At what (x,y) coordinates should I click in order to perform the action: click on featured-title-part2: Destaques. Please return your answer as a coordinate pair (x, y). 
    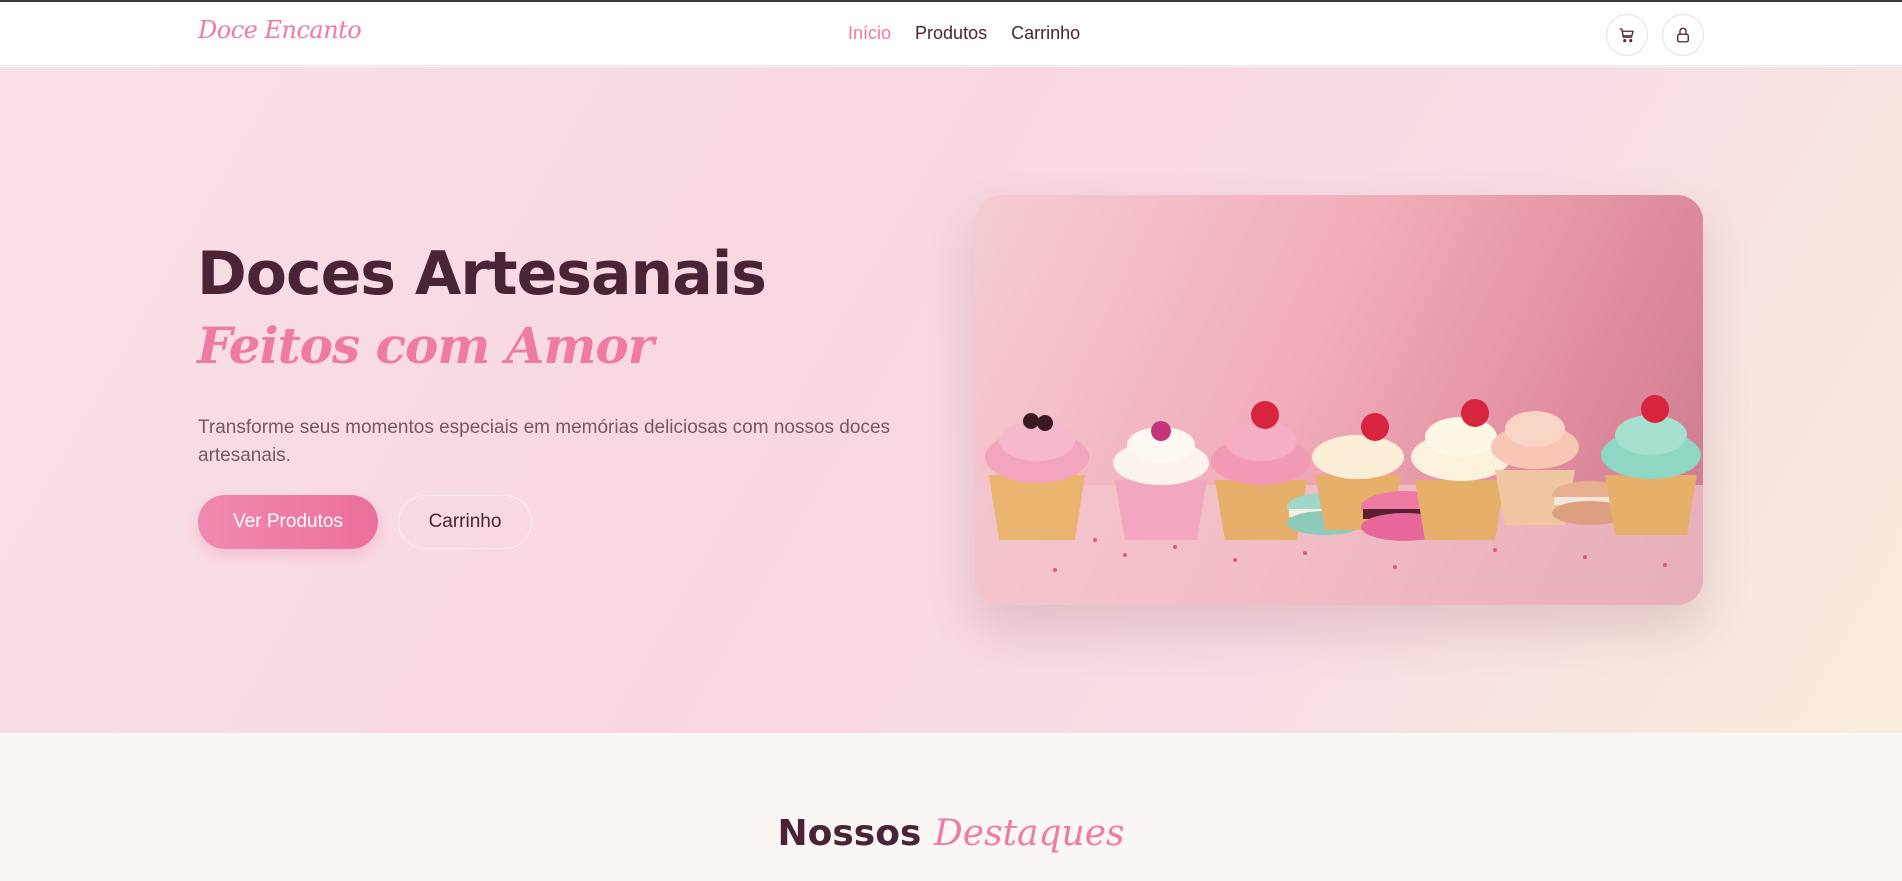
    Looking at the image, I should click on (1029, 833).